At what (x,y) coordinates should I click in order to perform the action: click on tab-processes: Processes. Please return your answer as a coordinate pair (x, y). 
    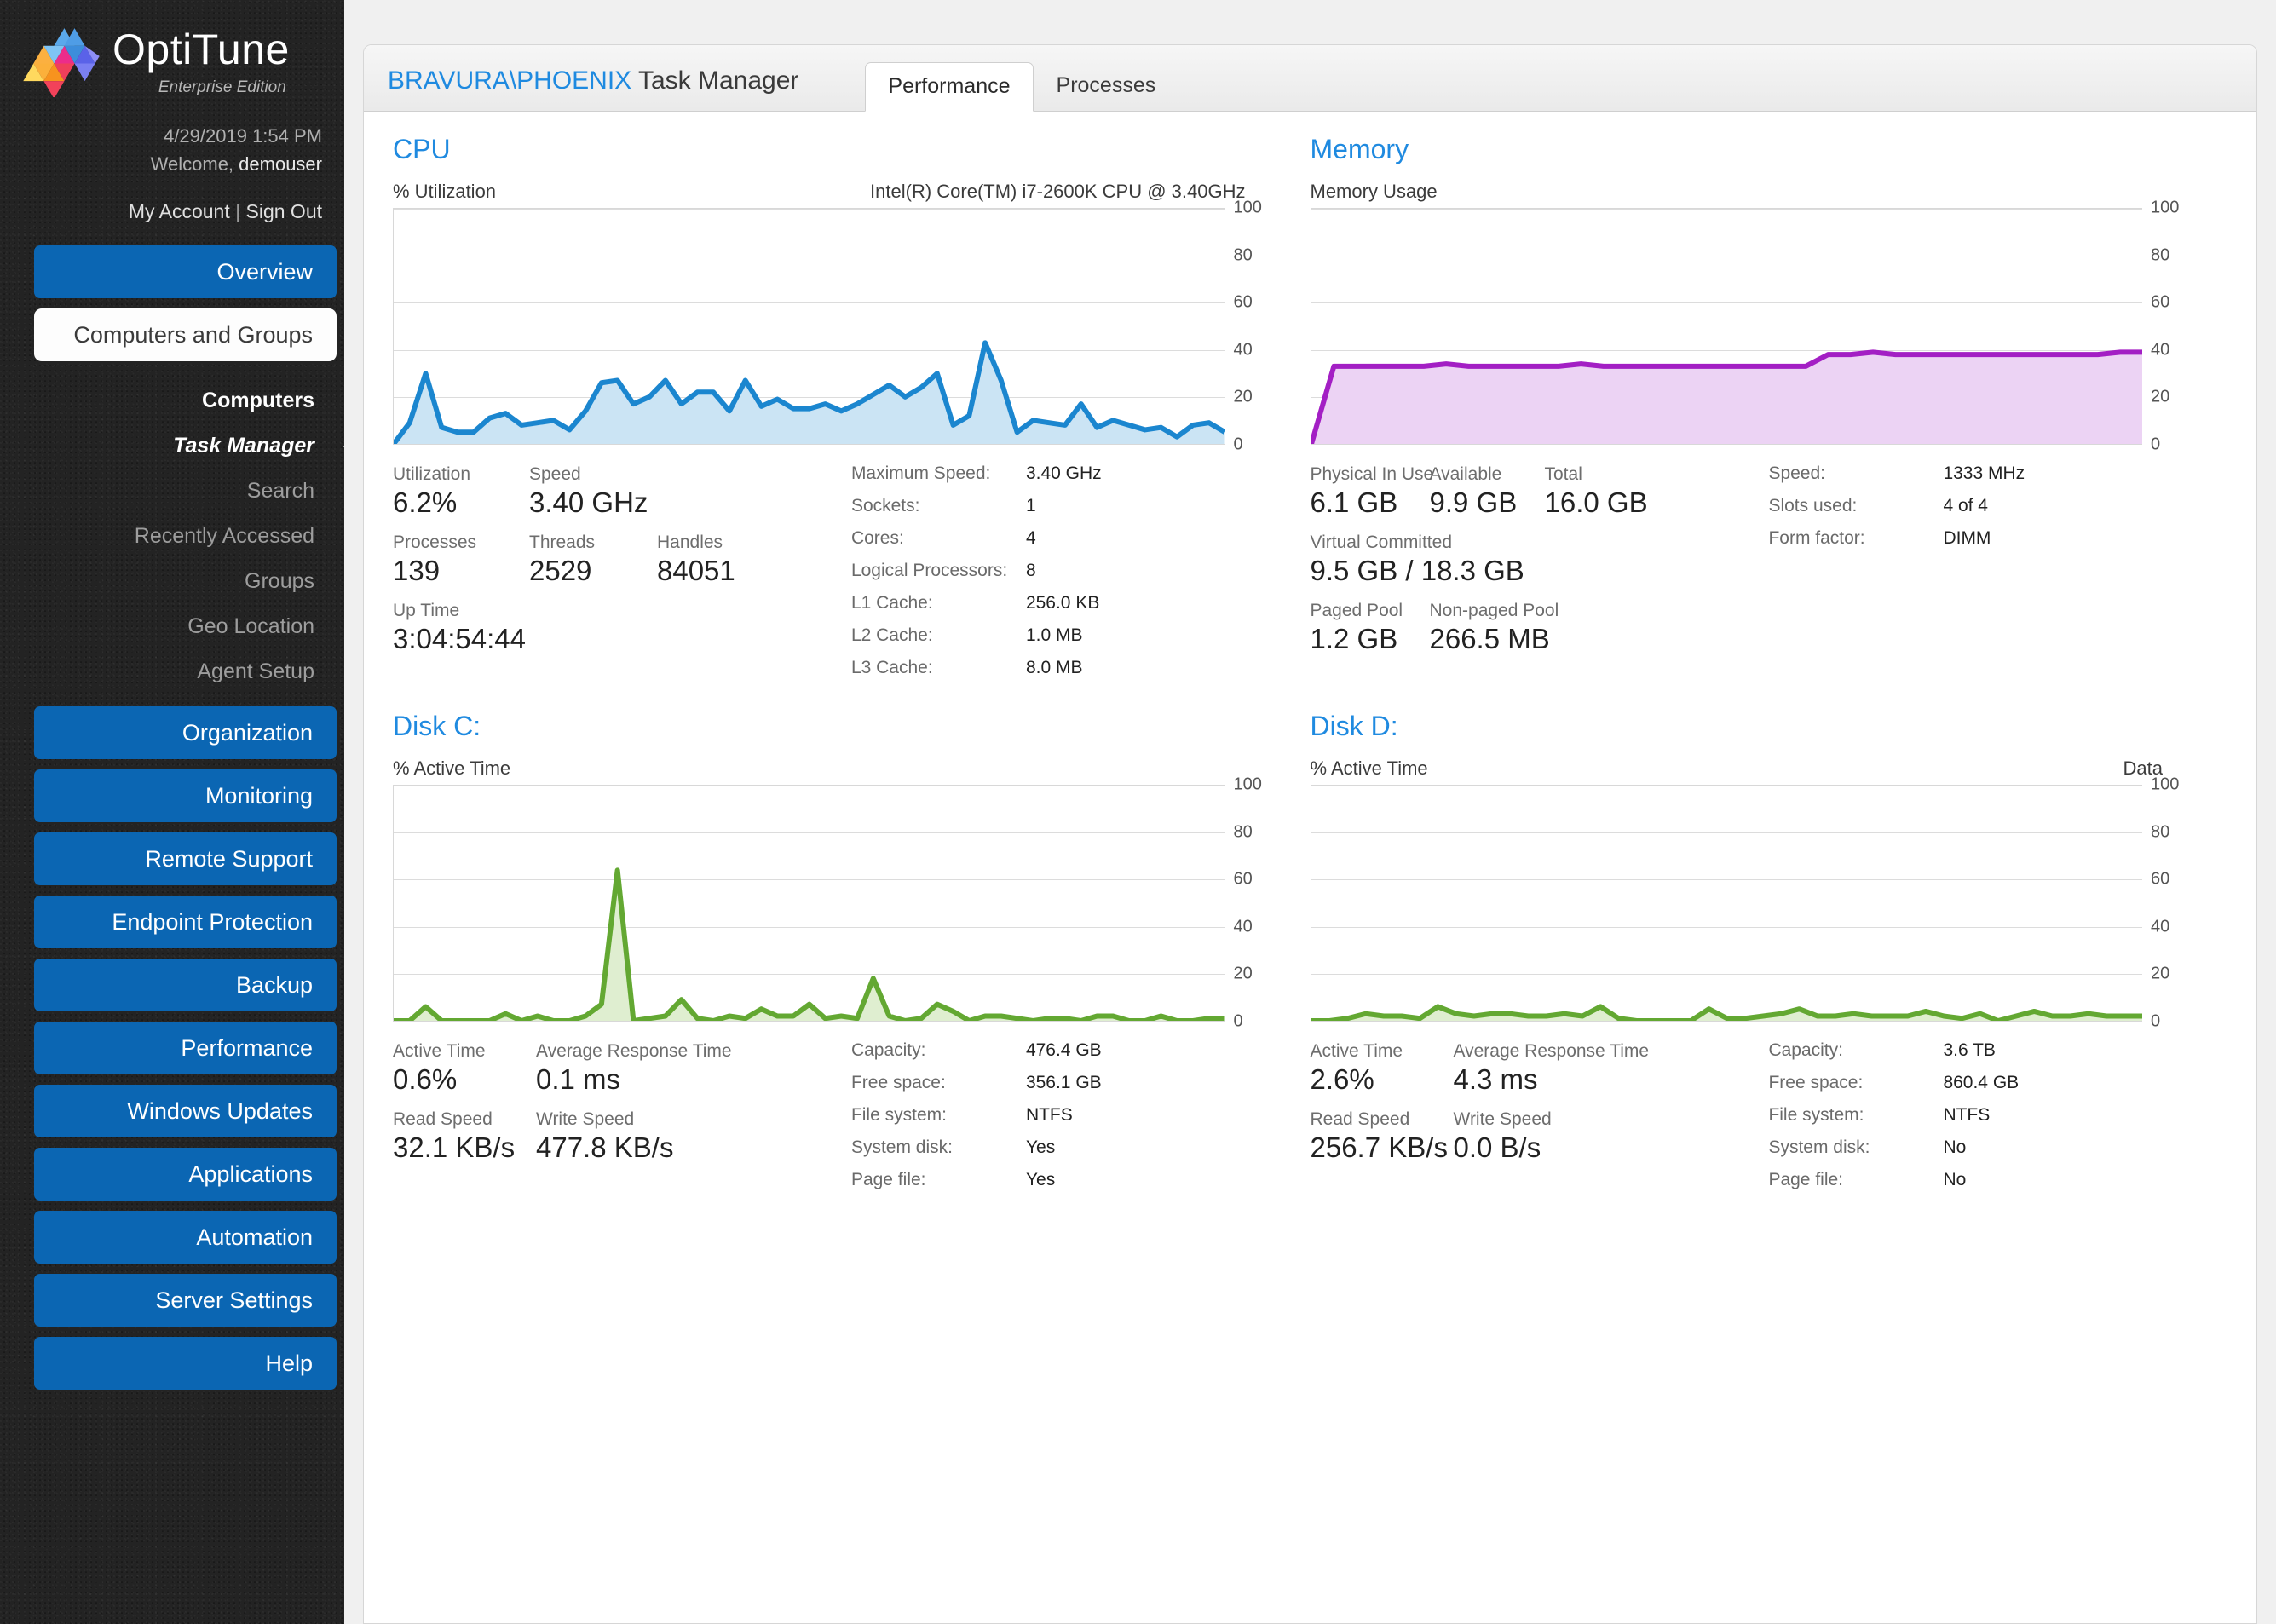
    Looking at the image, I should click on (1106, 86).